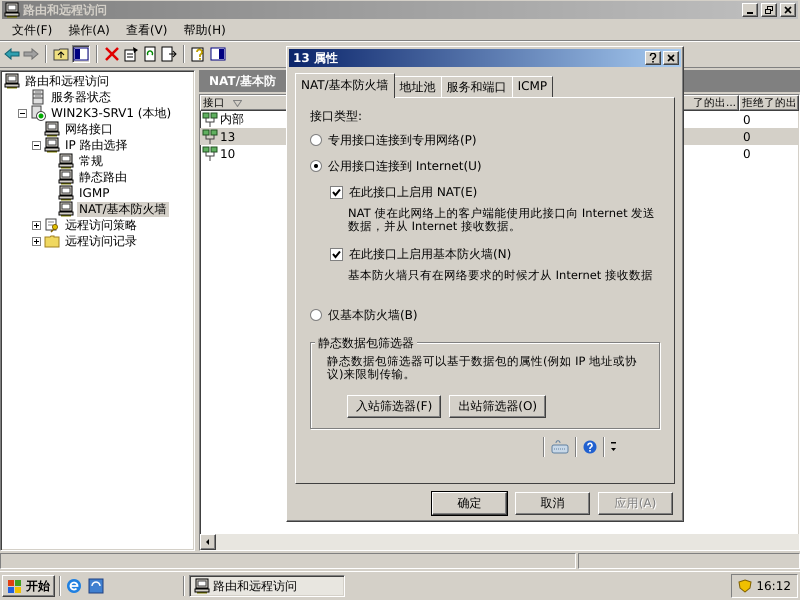  Describe the element at coordinates (228, 153) in the screenshot. I see `interface-name: 10` at that location.